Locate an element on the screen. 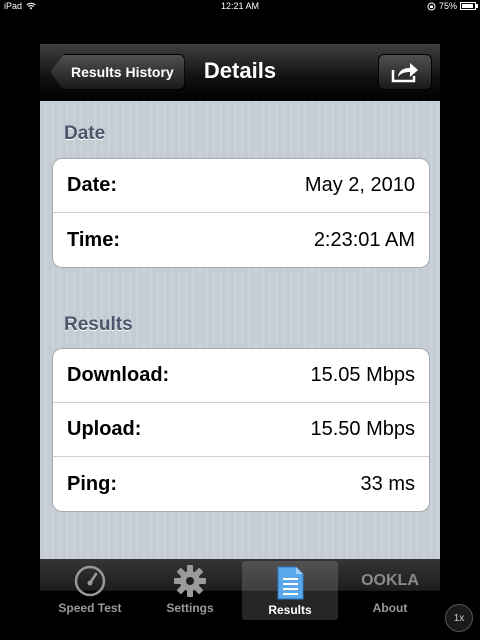 The width and height of the screenshot is (480, 640). tab-settings: Settings is located at coordinates (190, 590).